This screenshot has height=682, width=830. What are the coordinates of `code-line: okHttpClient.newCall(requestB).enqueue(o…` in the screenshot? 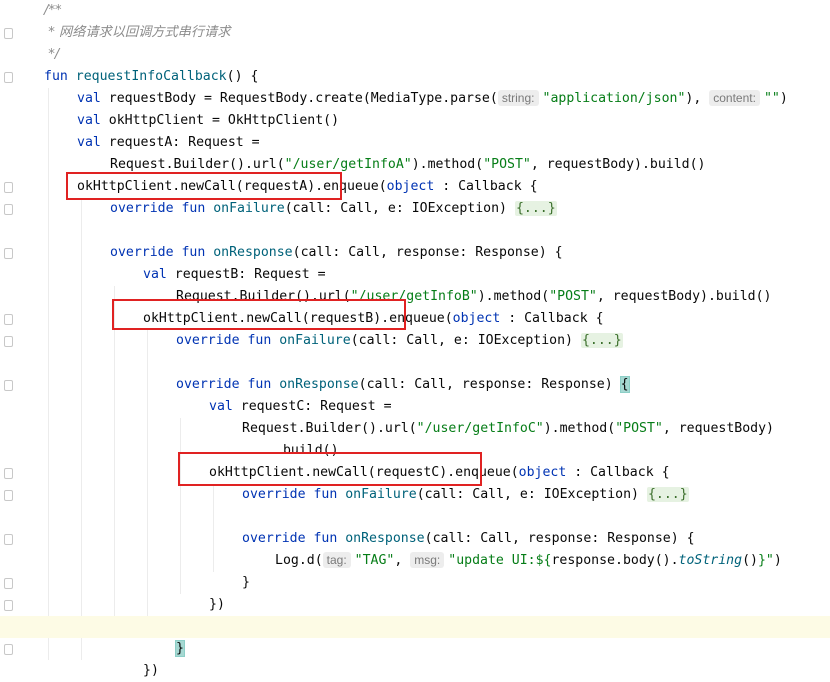 It's located at (415, 319).